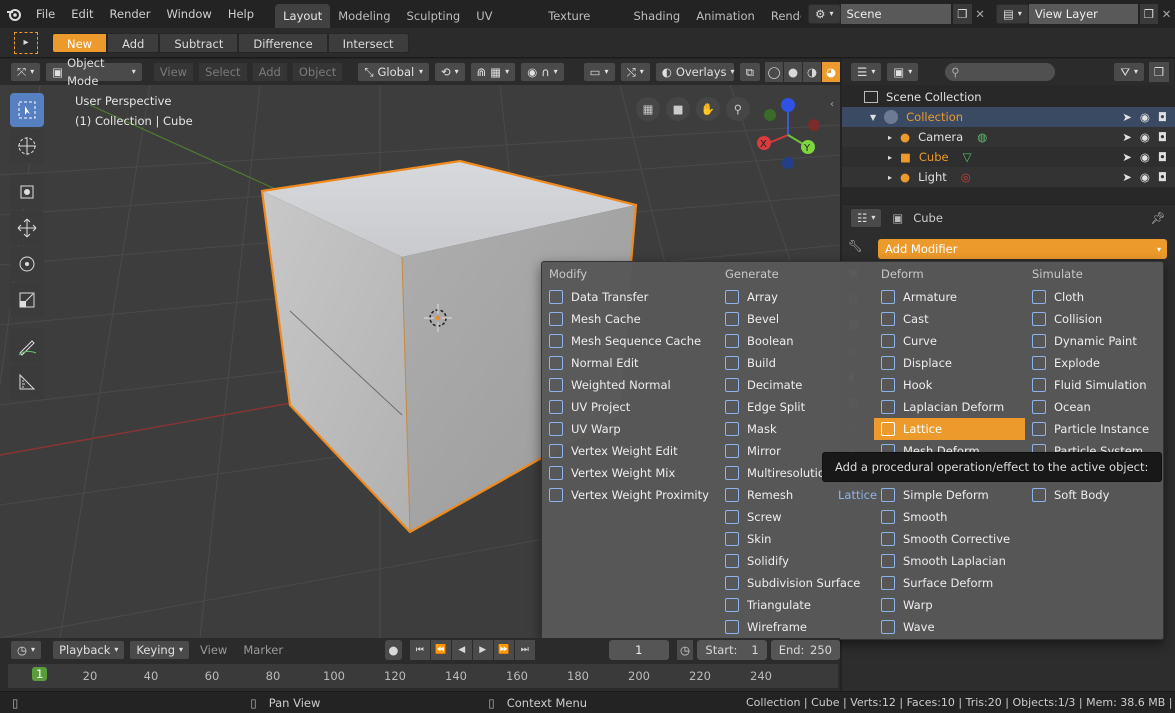 The height and width of the screenshot is (713, 1175). I want to click on menu-item-wireframe: Wireframe, so click(796, 627).